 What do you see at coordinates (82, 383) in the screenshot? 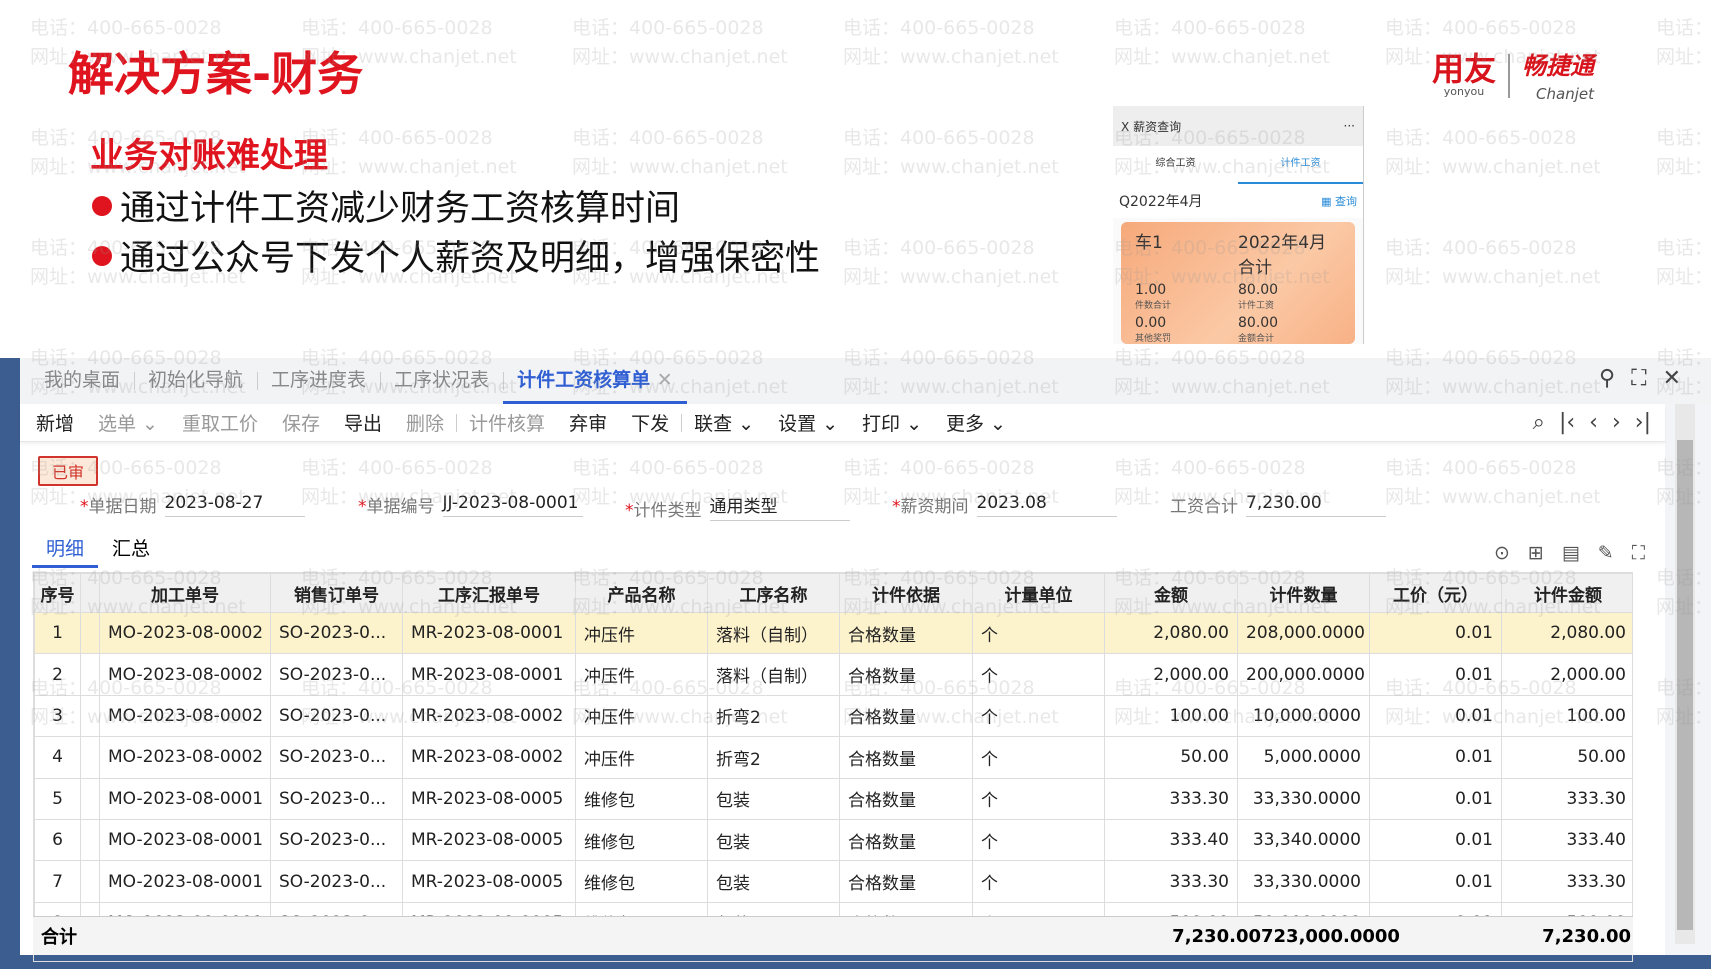
I see `tab-desktop: 我的桌面` at bounding box center [82, 383].